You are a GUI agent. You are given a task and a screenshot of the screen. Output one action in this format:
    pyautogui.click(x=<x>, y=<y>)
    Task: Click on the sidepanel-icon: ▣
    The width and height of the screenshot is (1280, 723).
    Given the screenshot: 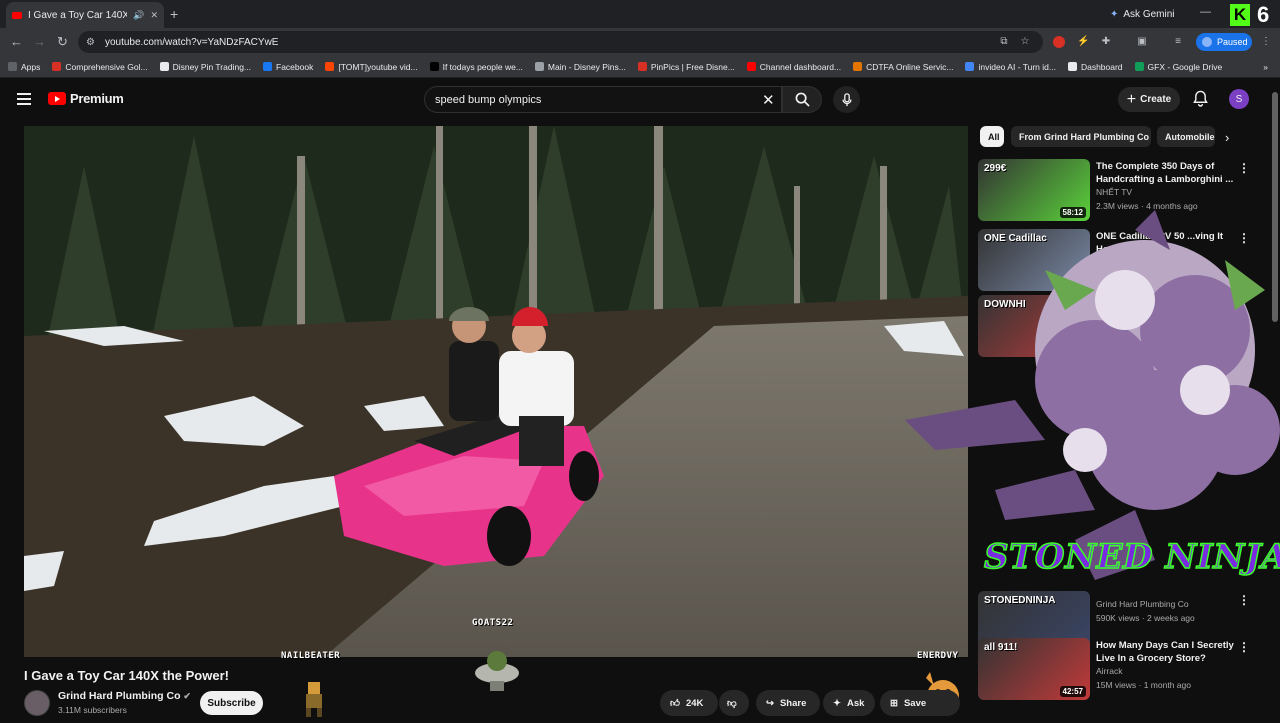 What is the action you would take?
    pyautogui.click(x=1142, y=42)
    